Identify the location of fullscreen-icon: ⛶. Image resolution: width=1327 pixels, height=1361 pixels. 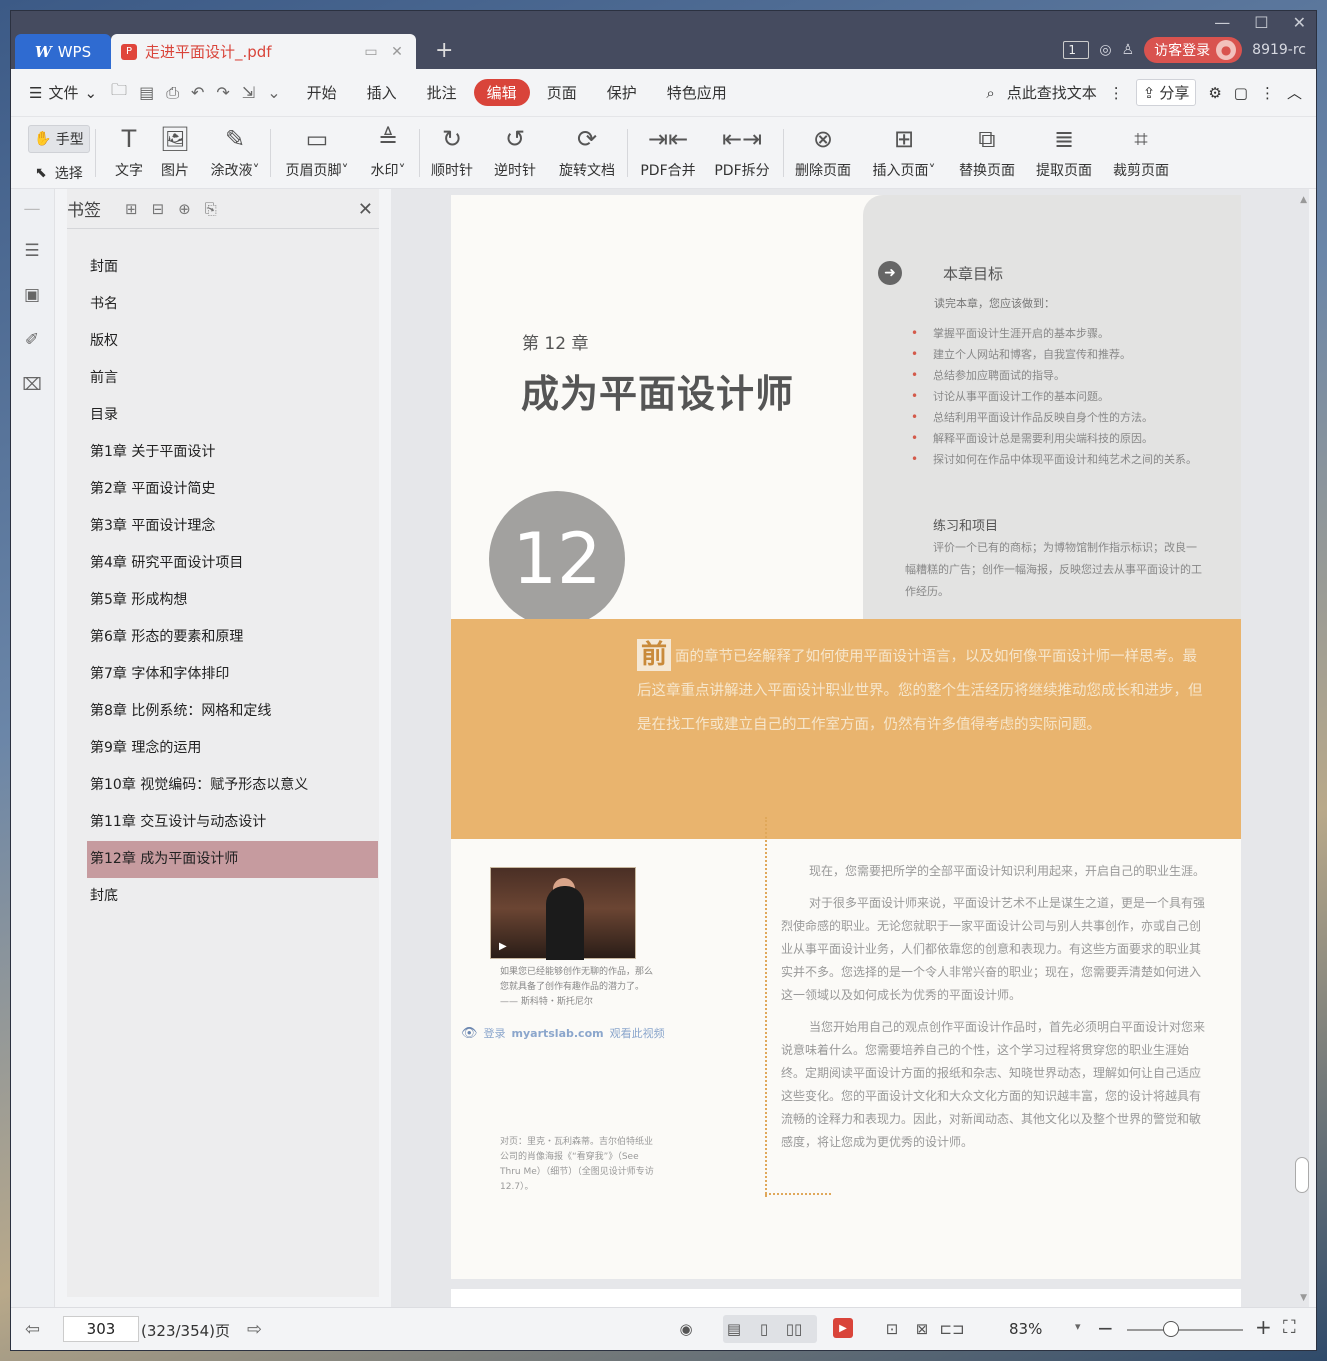
(1289, 1327).